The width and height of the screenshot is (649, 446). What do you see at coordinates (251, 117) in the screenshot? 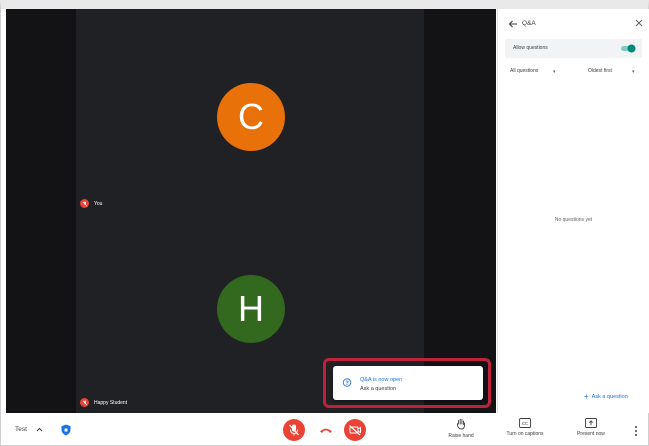
I see `participant-avatar-c: C` at bounding box center [251, 117].